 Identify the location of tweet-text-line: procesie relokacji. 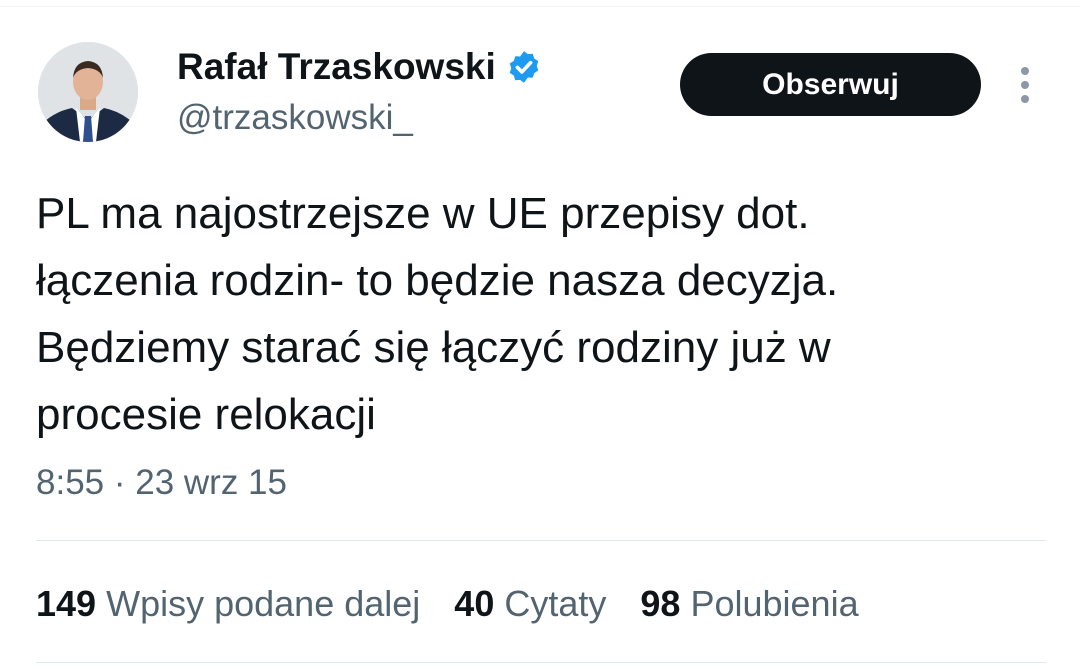
(206, 414).